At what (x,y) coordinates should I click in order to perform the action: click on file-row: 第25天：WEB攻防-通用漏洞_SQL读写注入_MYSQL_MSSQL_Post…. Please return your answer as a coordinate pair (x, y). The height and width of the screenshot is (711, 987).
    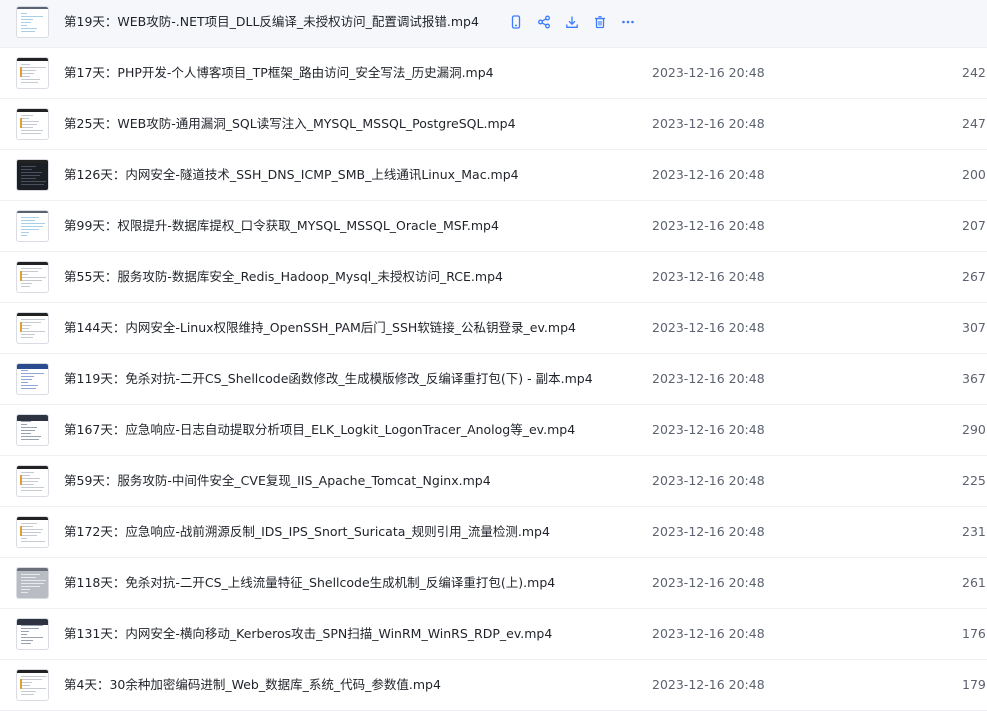
    Looking at the image, I should click on (493, 124).